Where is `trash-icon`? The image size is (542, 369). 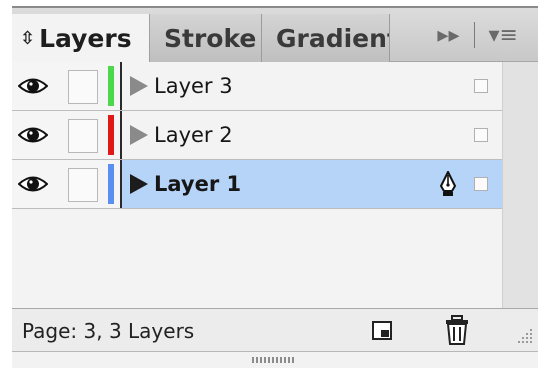 trash-icon is located at coordinates (457, 330).